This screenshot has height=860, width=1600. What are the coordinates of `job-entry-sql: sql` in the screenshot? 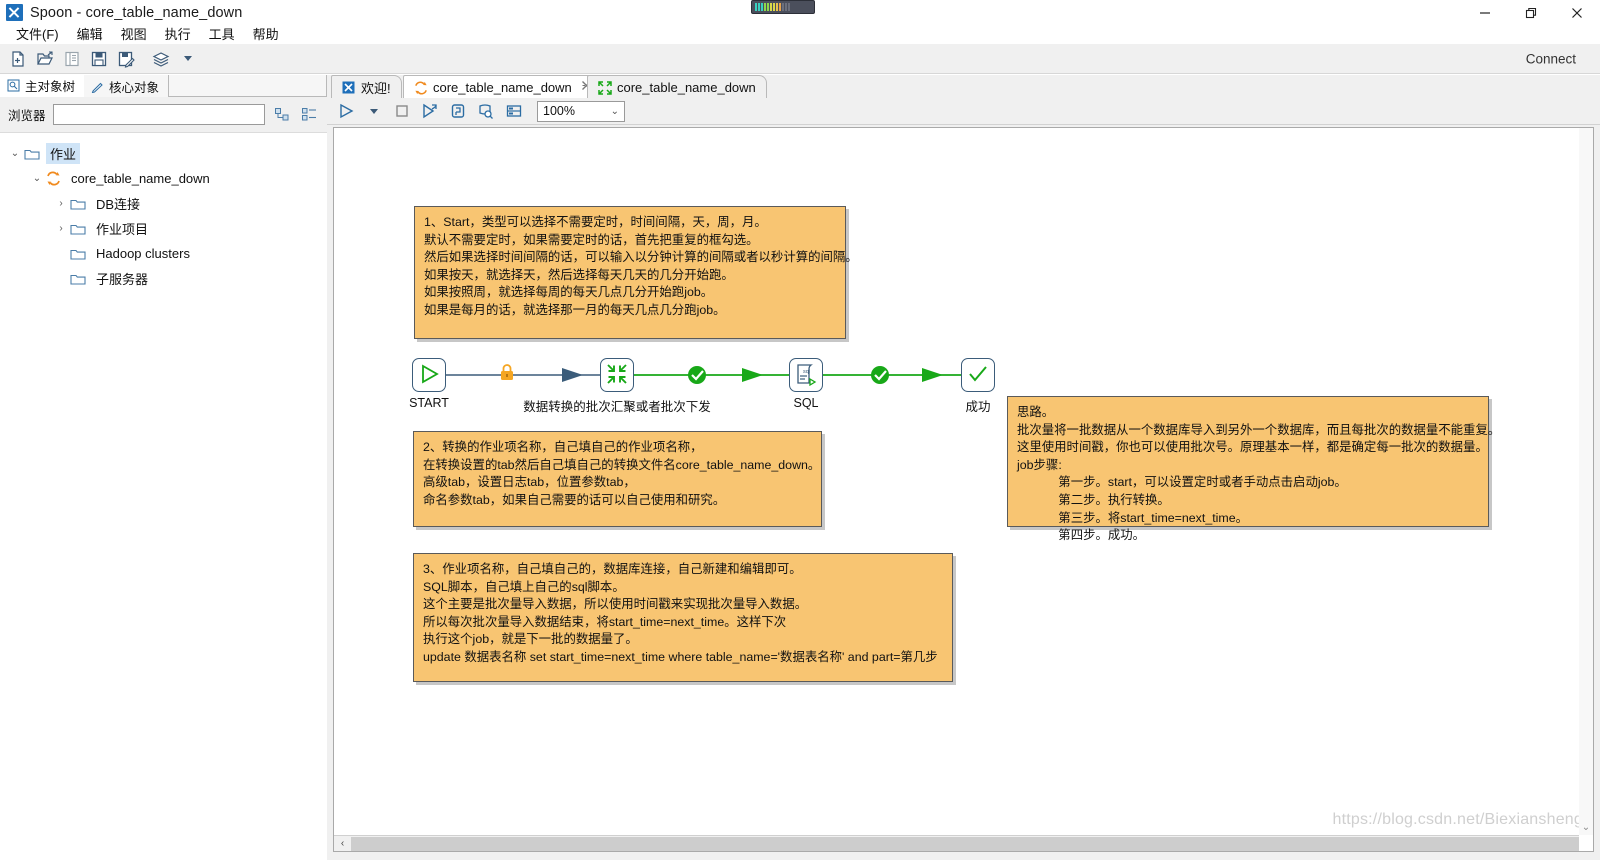 It's located at (806, 375).